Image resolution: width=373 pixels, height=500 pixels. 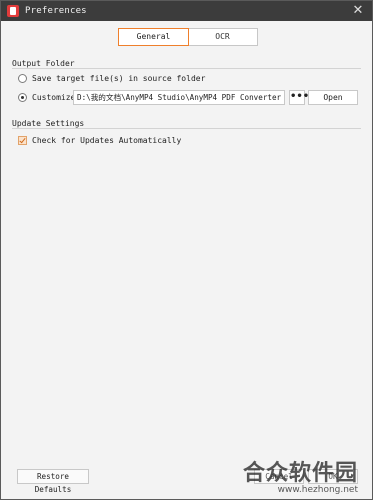 What do you see at coordinates (22, 97) in the screenshot?
I see `radio-button-selected` at bounding box center [22, 97].